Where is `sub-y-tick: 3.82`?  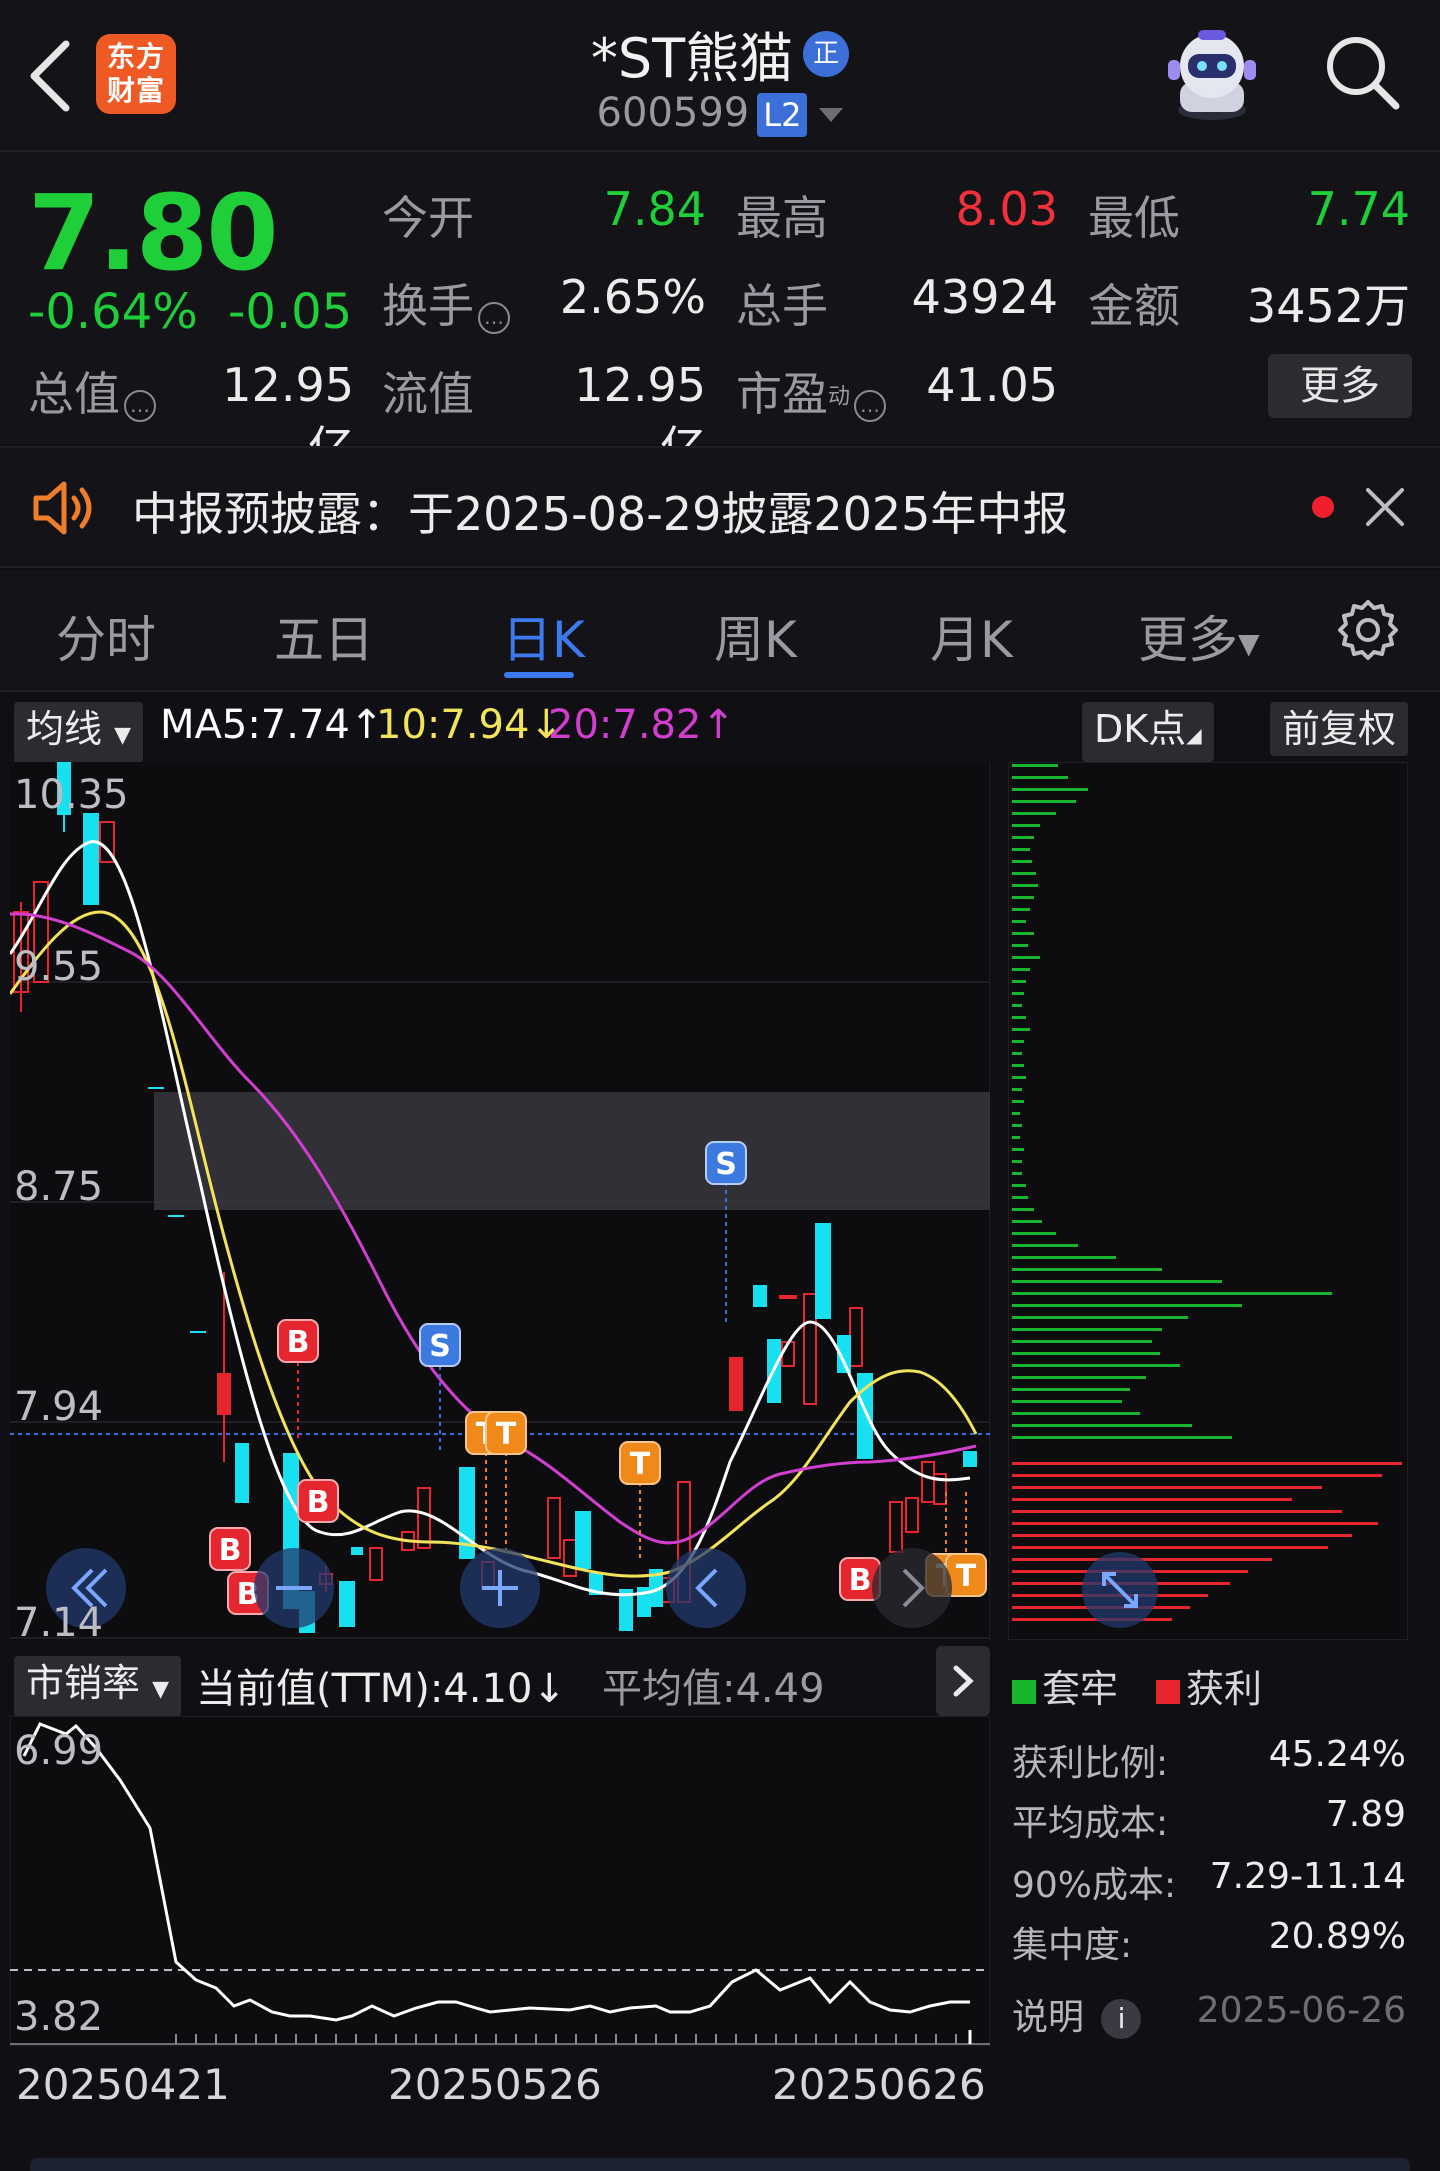
sub-y-tick: 3.82 is located at coordinates (59, 2017).